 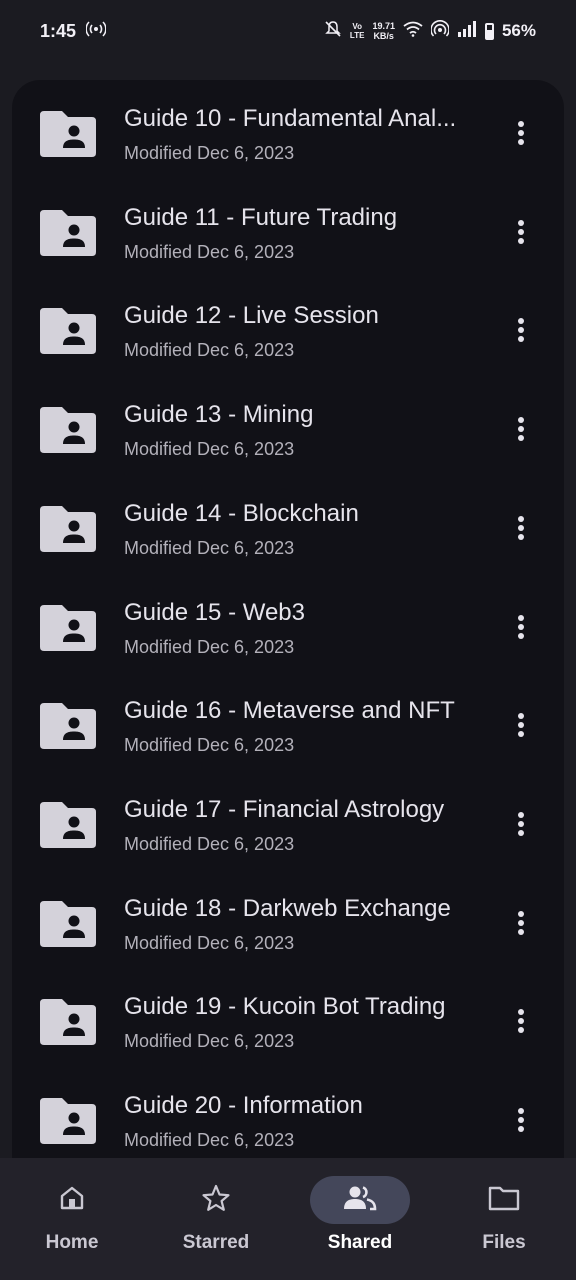 What do you see at coordinates (383, 36) in the screenshot?
I see `speed-unit: KB/s` at bounding box center [383, 36].